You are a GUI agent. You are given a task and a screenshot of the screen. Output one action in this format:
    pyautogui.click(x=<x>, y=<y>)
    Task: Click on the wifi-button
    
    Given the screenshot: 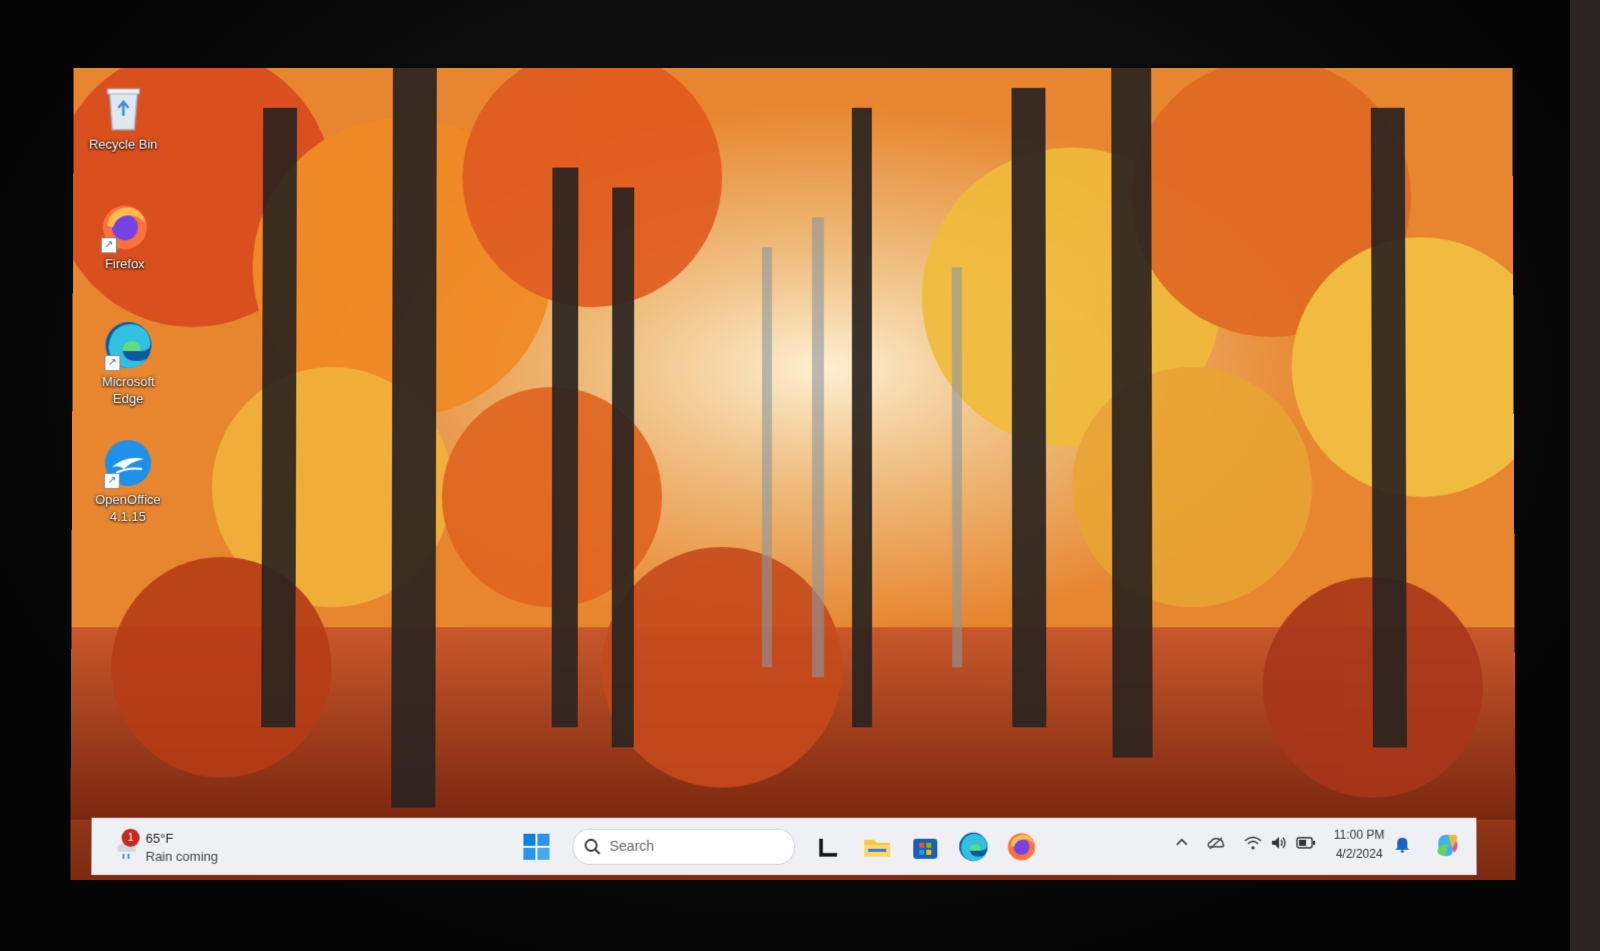 What is the action you would take?
    pyautogui.click(x=1253, y=845)
    